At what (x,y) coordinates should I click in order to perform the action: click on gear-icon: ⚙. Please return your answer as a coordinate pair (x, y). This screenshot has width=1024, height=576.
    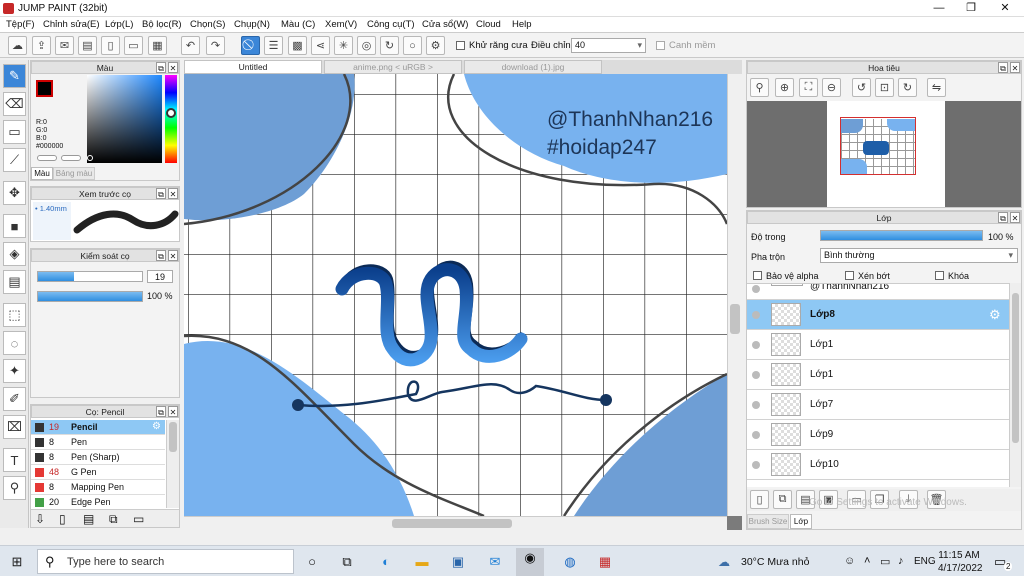
    Looking at the image, I should click on (995, 315).